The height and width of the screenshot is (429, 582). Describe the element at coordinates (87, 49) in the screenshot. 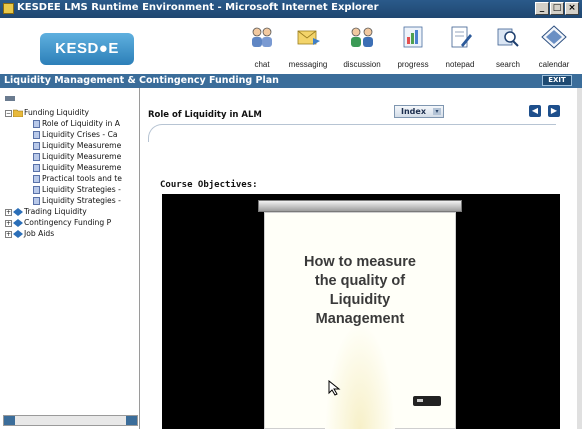

I see `kesdee-logo: KESD●E` at that location.